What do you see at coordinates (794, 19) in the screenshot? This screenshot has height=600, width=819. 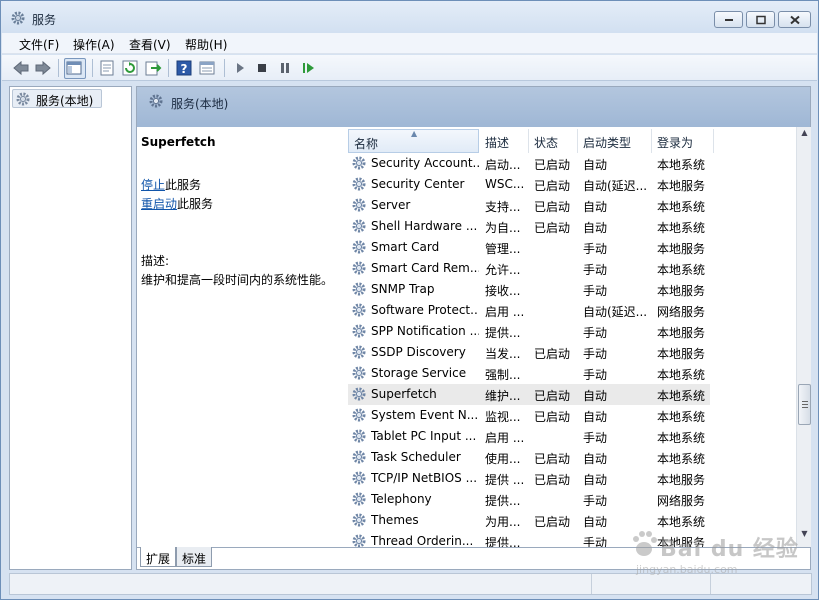 I see `close-button` at bounding box center [794, 19].